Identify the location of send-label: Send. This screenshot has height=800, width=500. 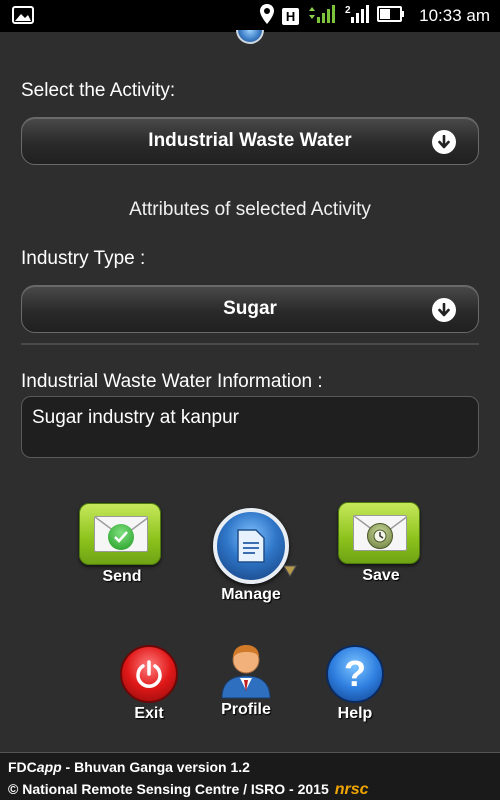
(122, 576).